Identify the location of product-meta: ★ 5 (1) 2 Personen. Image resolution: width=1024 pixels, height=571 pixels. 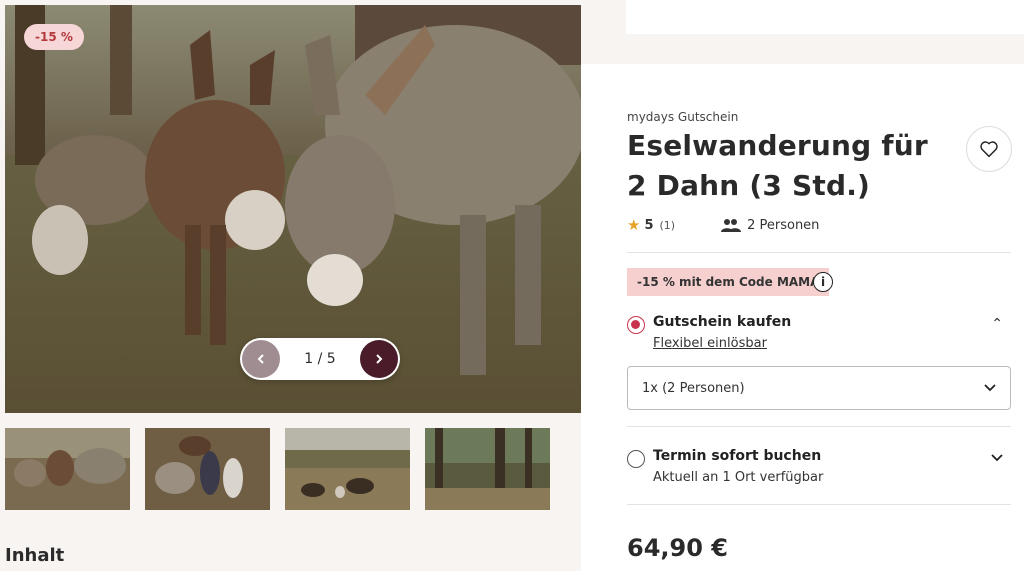
(723, 225).